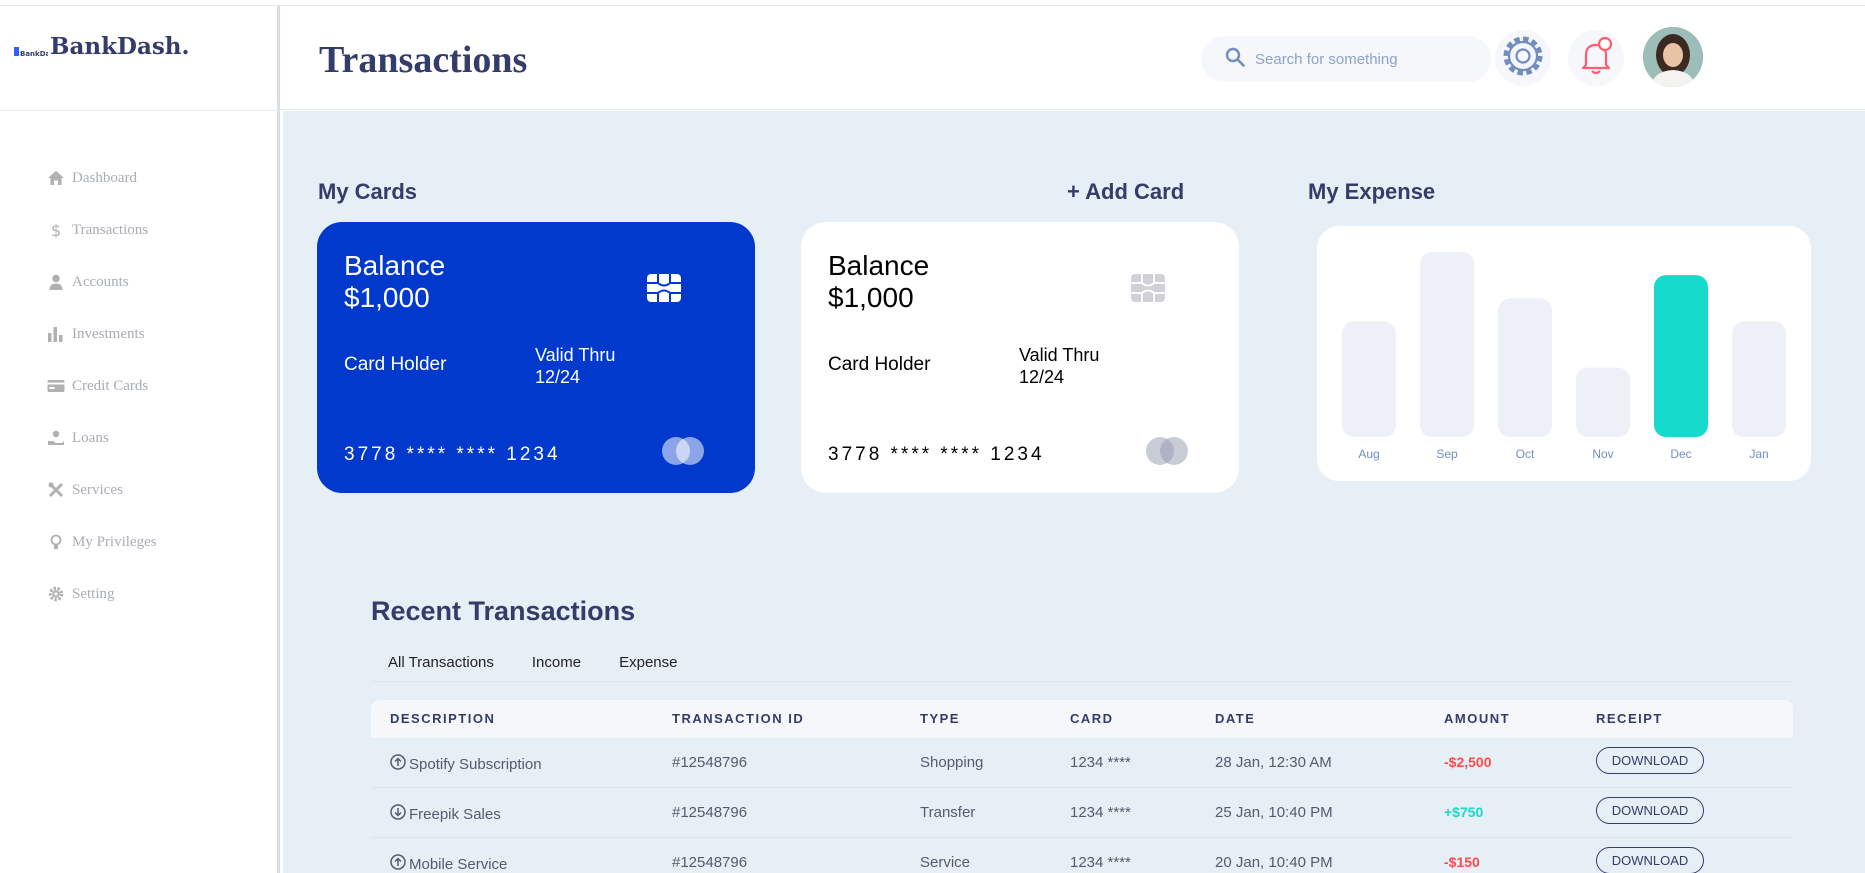 This screenshot has width=1865, height=873. I want to click on amount-cell: +$750, so click(1464, 812).